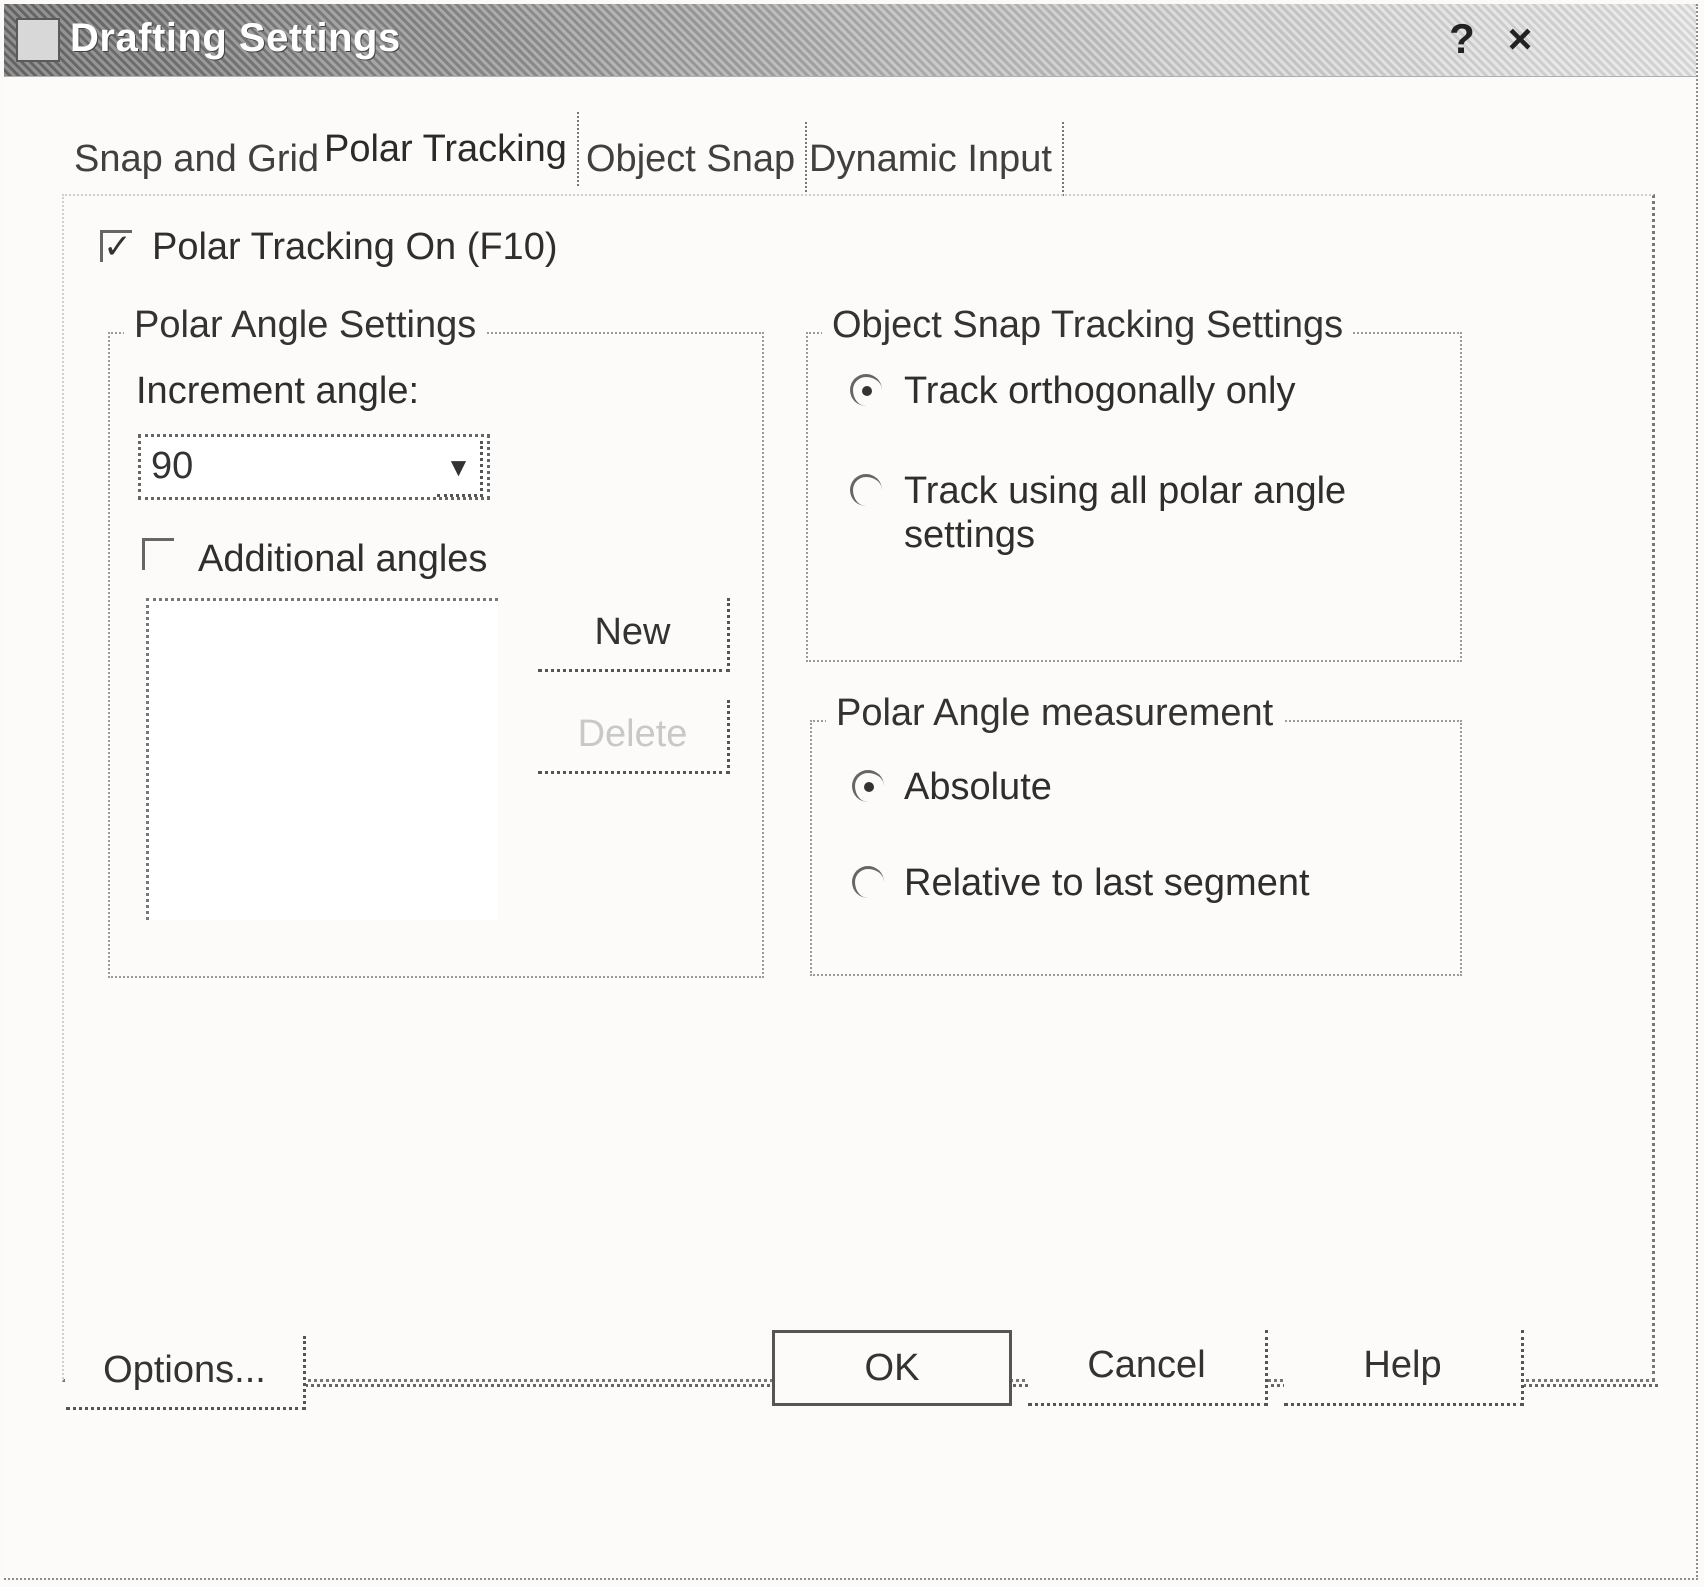  I want to click on tab-object-snap: Object Snap, so click(692, 159).